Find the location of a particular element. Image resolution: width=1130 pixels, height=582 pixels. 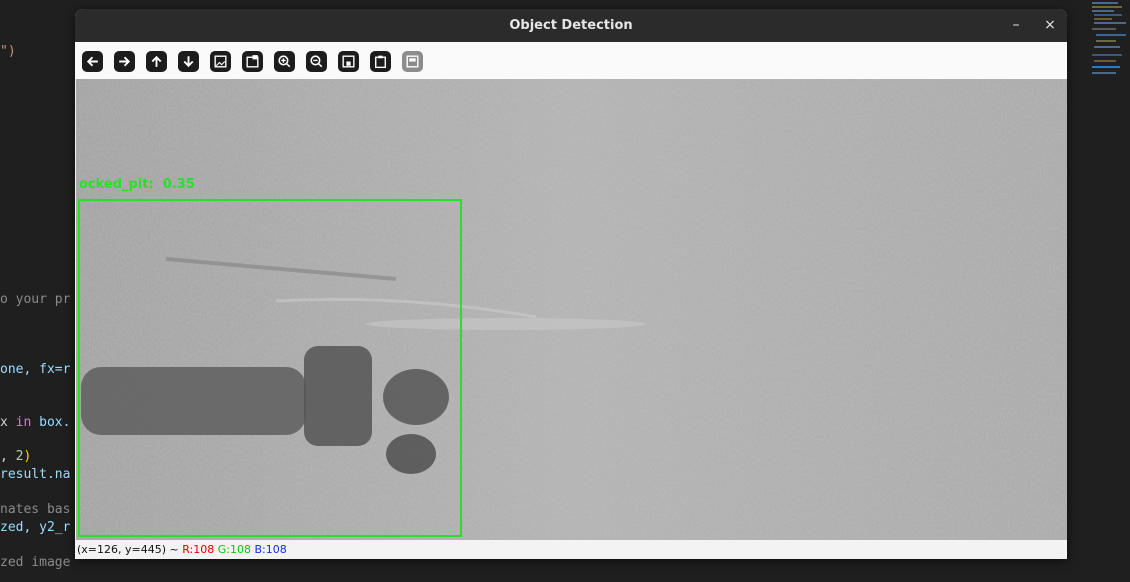

zoom-in-button is located at coordinates (284, 61).